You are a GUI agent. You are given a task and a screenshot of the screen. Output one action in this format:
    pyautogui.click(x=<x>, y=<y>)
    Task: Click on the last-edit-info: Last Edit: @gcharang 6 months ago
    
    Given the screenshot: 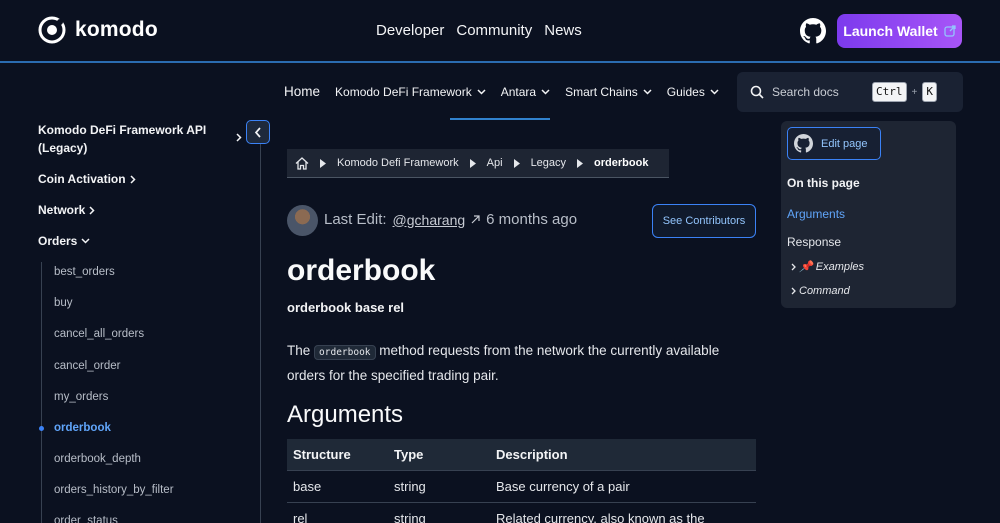 What is the action you would take?
    pyautogui.click(x=450, y=219)
    